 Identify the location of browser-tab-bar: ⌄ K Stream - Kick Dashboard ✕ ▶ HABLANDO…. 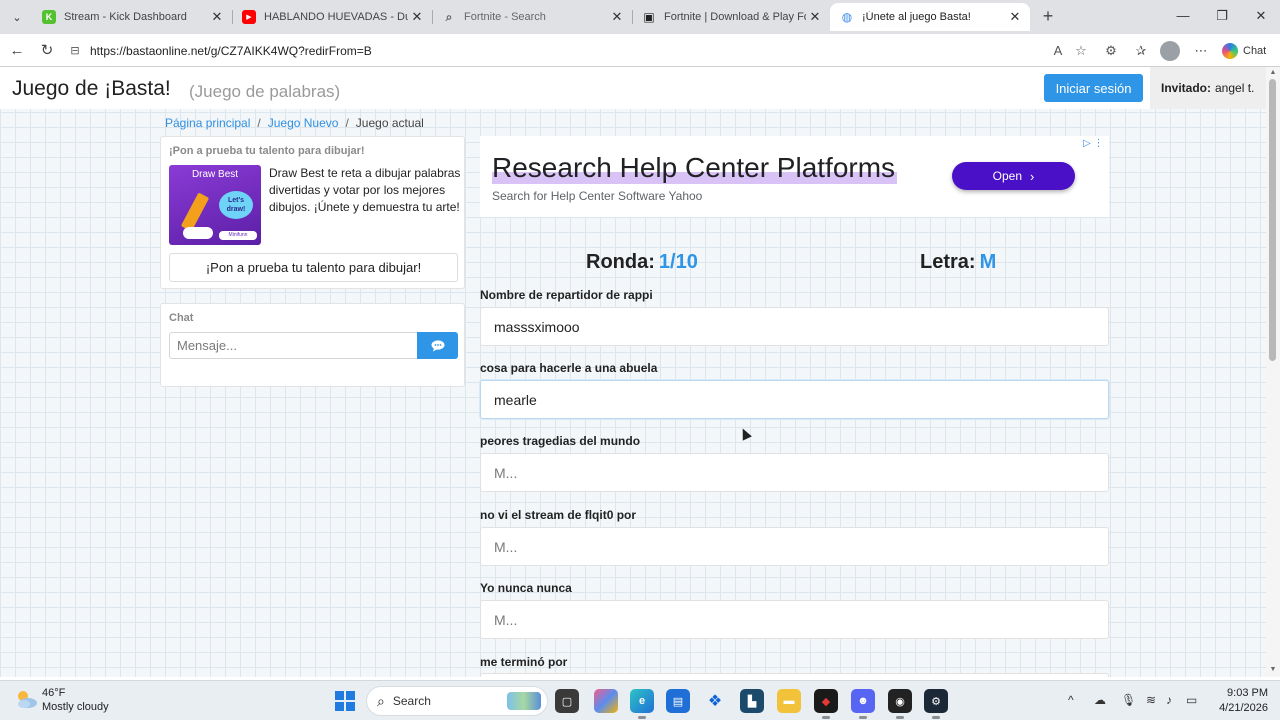
(640, 17).